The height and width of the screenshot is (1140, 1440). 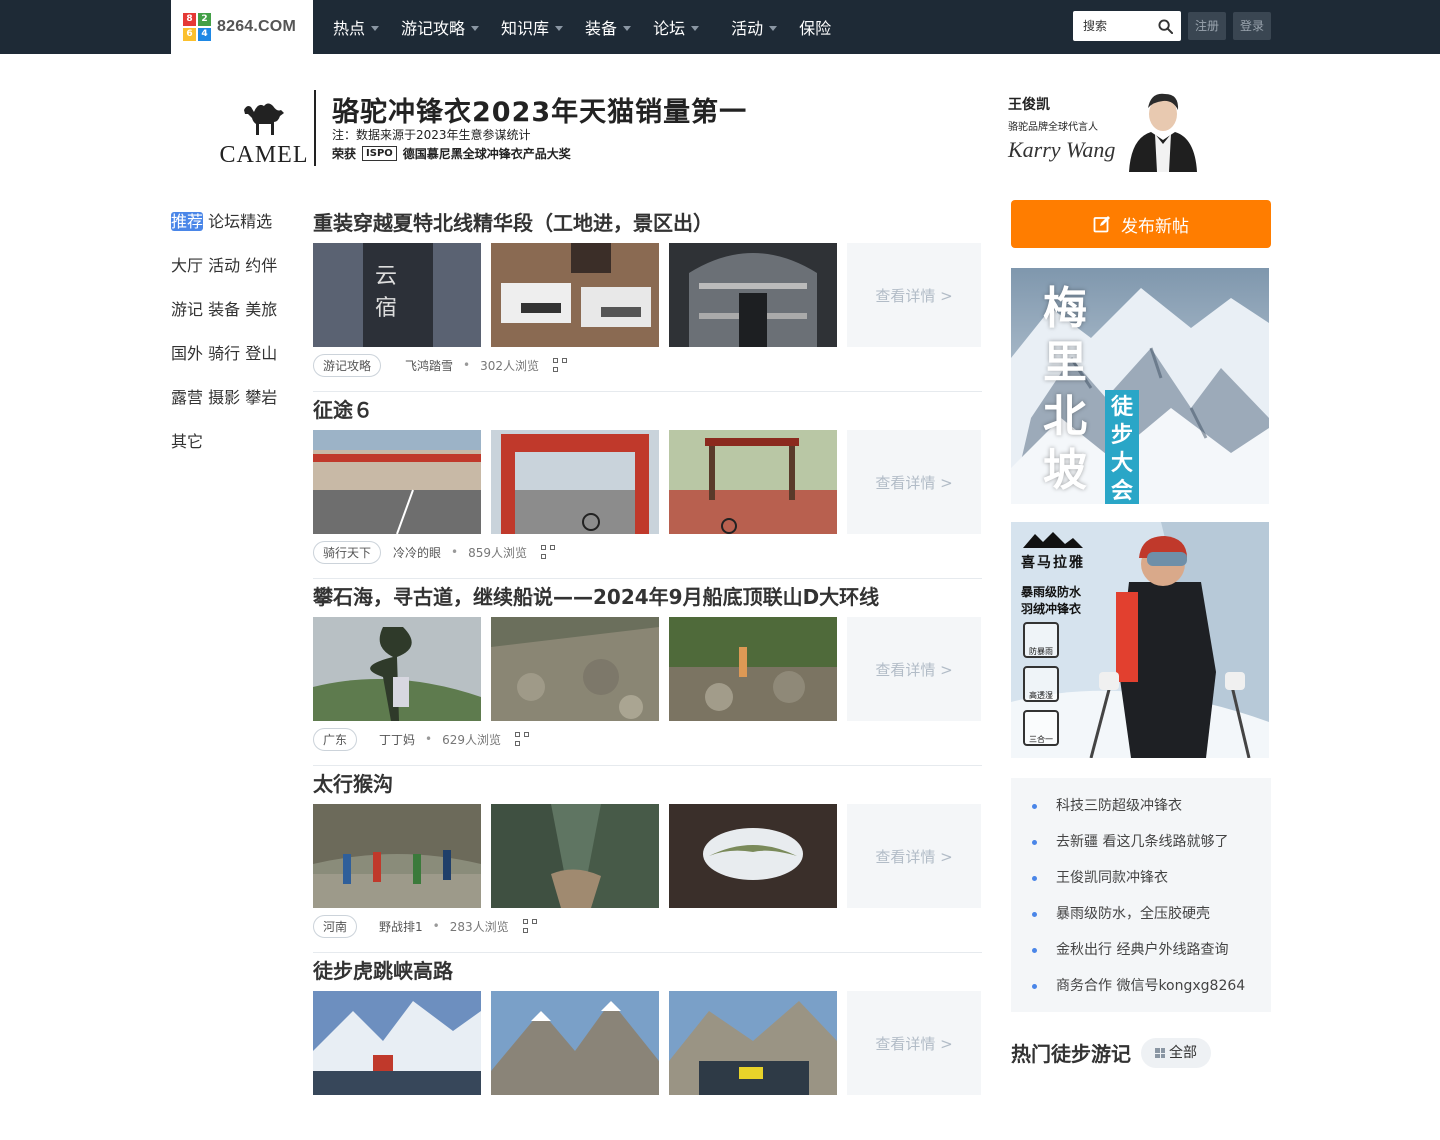 I want to click on promo-link: 暴雨级防水，全压胶硬壳, so click(x=1141, y=914).